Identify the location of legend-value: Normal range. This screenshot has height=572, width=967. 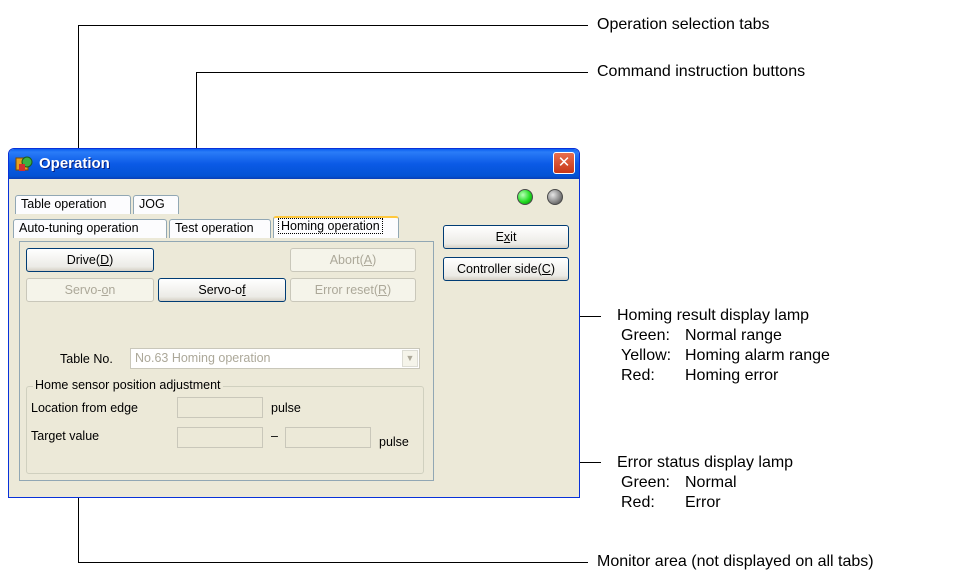
(733, 335).